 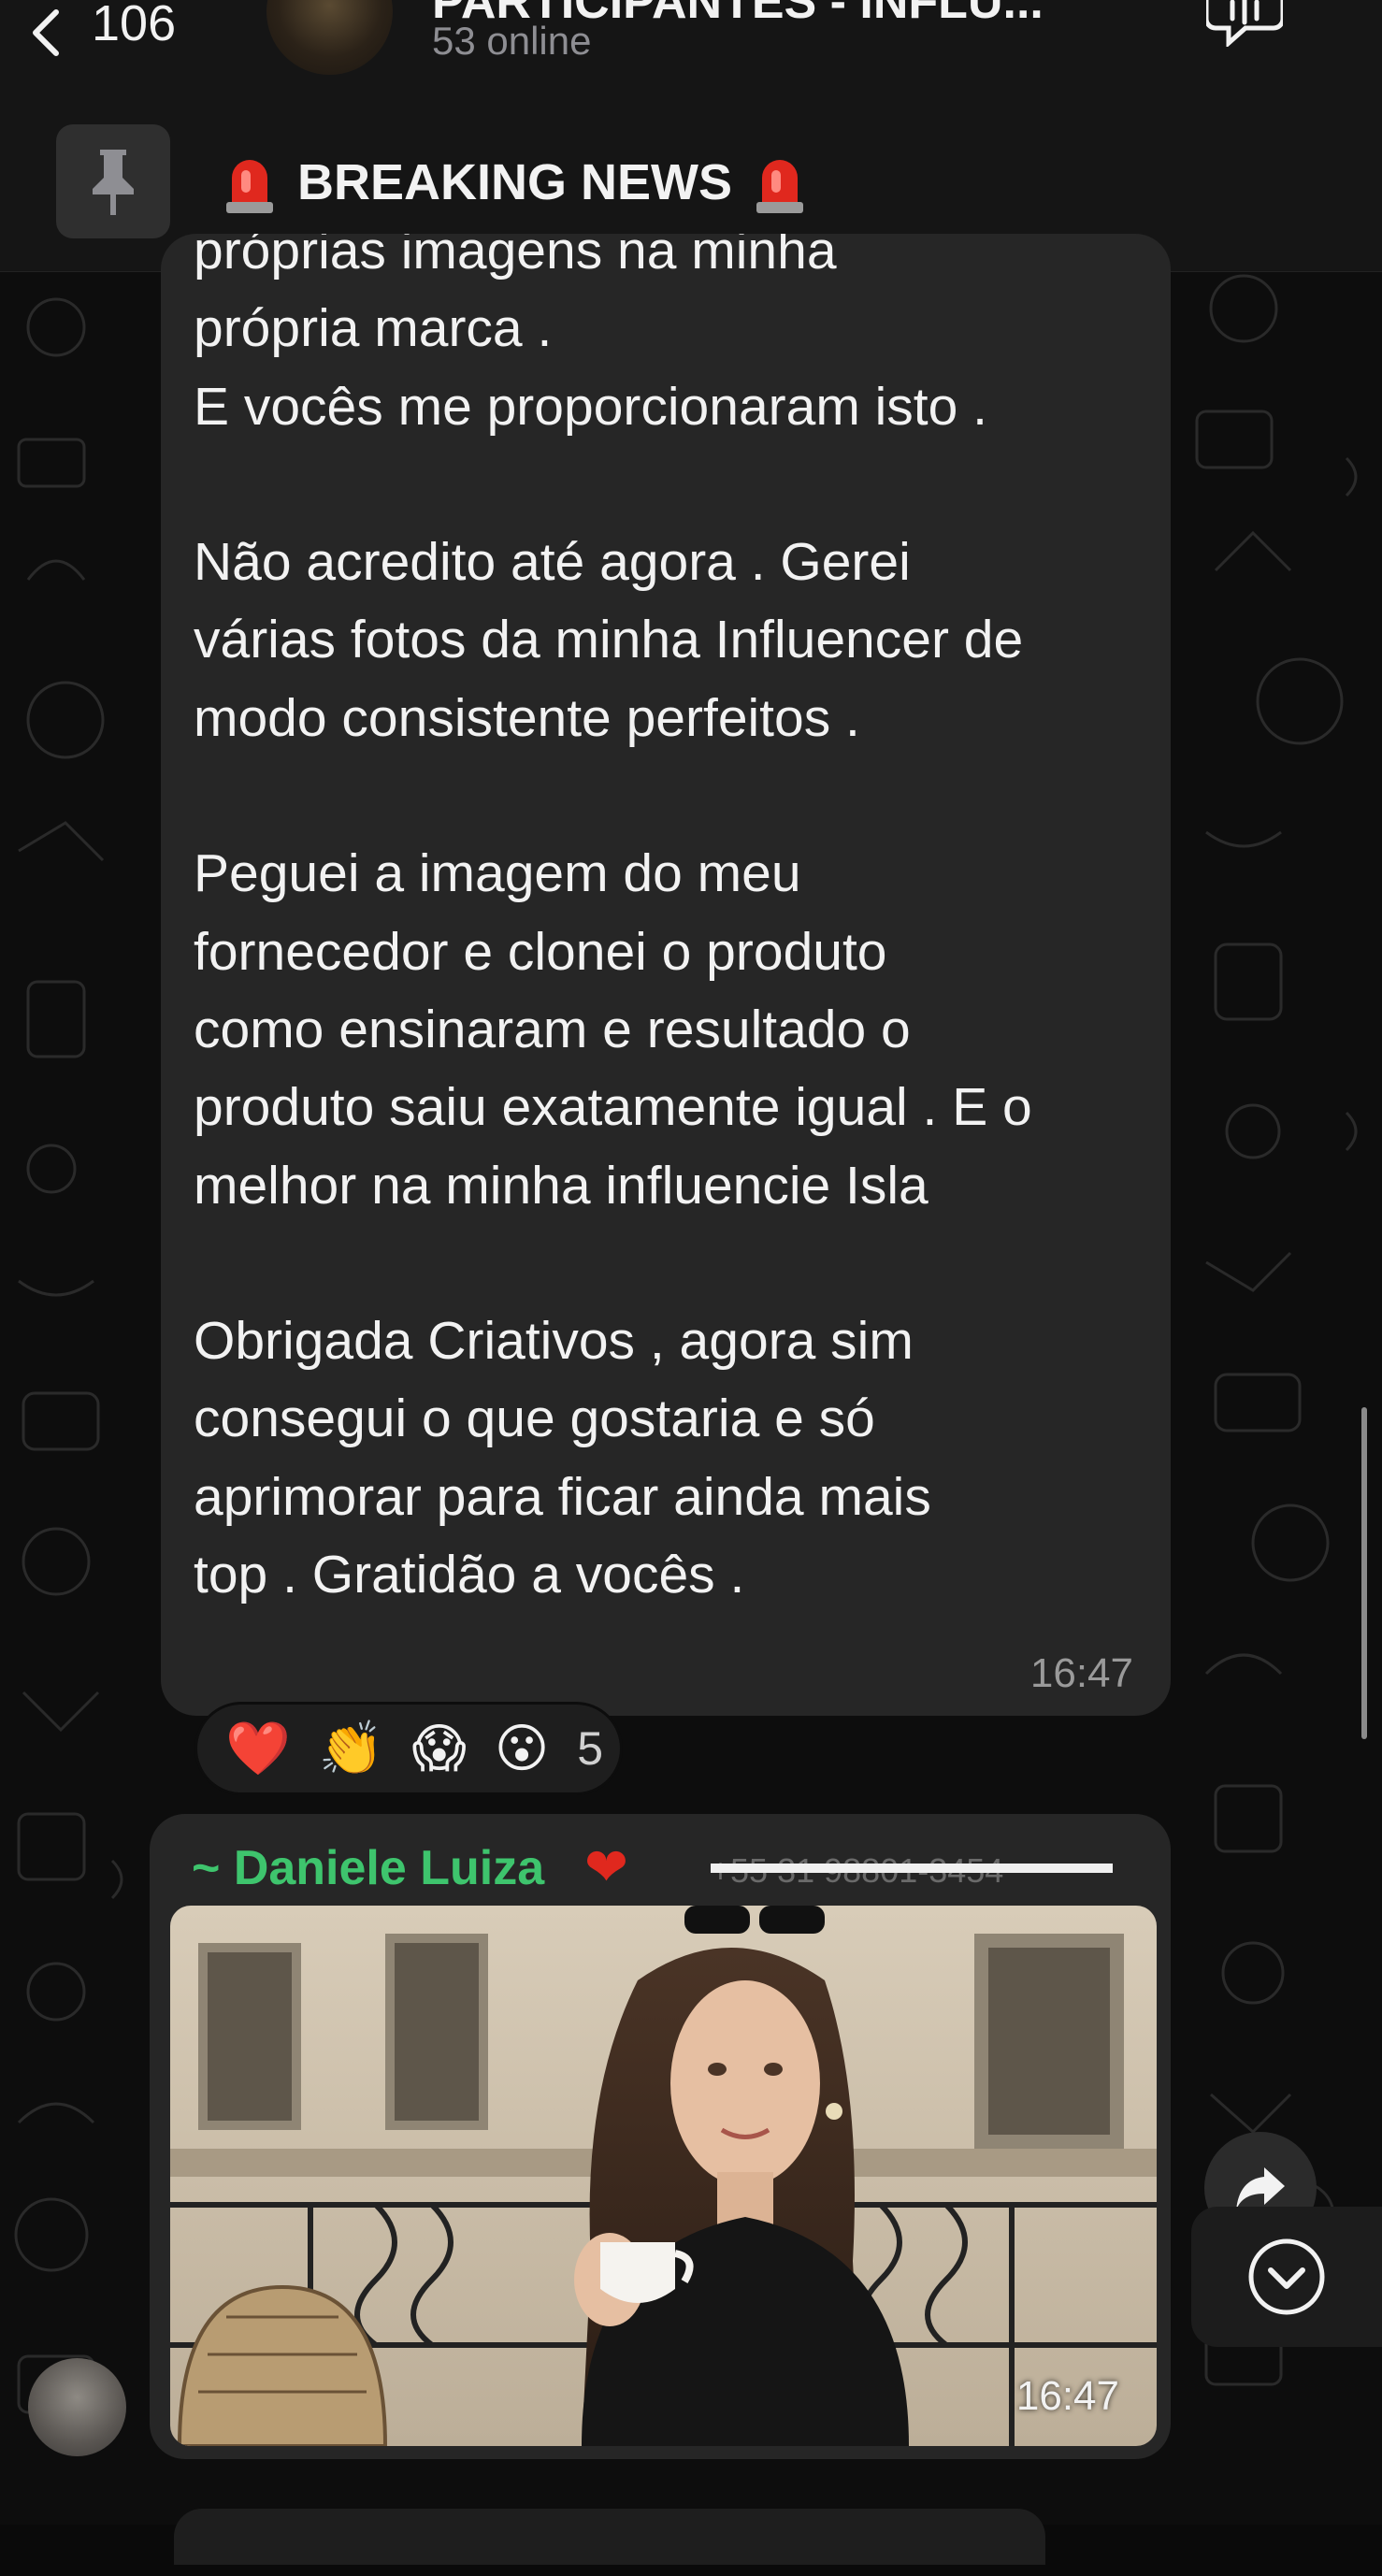 I want to click on online-count: 53 online, so click(x=512, y=41).